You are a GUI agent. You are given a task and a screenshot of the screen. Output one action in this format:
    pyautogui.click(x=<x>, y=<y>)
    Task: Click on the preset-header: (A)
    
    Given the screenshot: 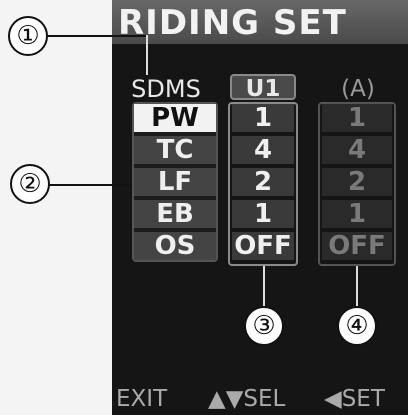 What is the action you would take?
    pyautogui.click(x=358, y=89)
    